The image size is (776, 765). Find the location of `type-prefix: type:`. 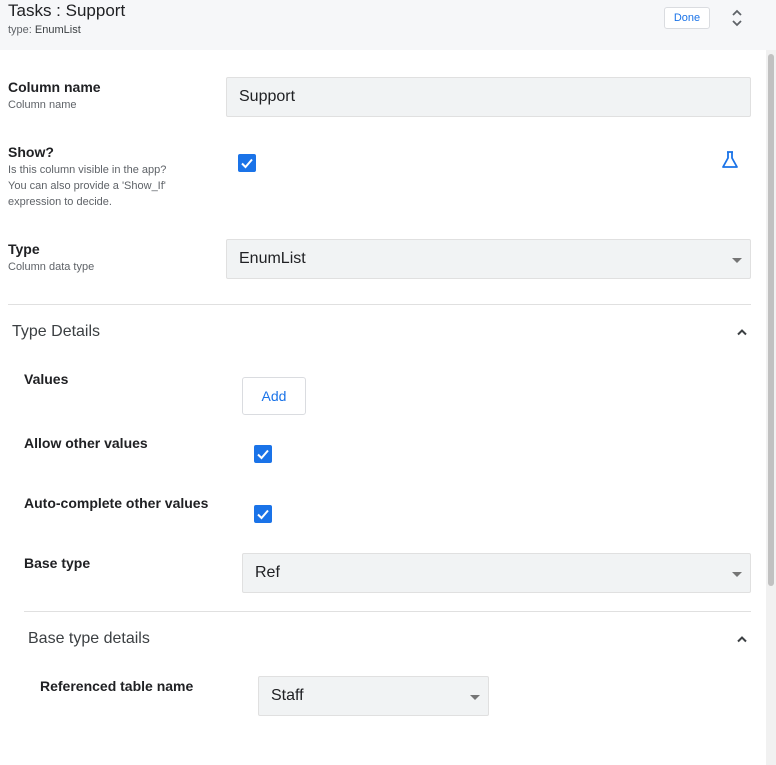

type-prefix: type: is located at coordinates (20, 30).